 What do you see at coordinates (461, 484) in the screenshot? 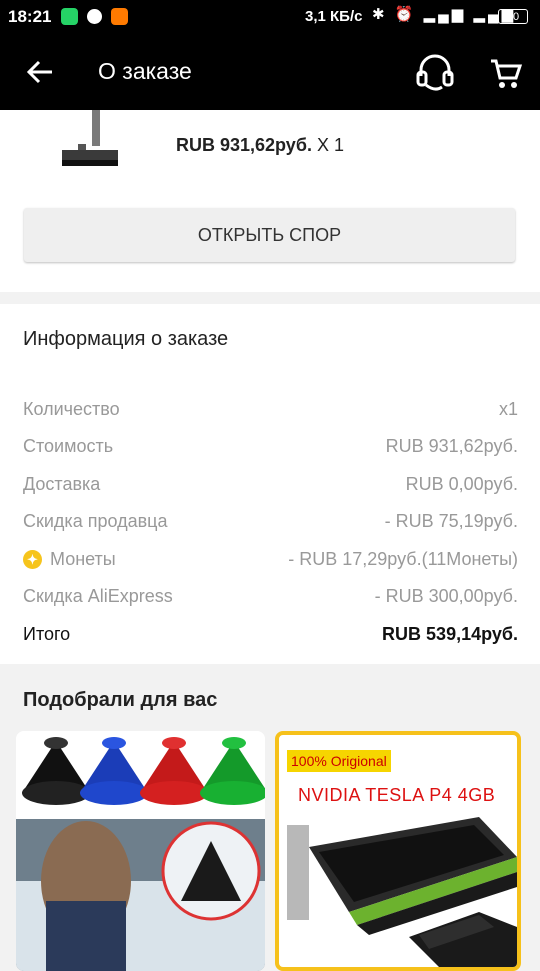
I see `info-value: RUB 0,00руб.` at bounding box center [461, 484].